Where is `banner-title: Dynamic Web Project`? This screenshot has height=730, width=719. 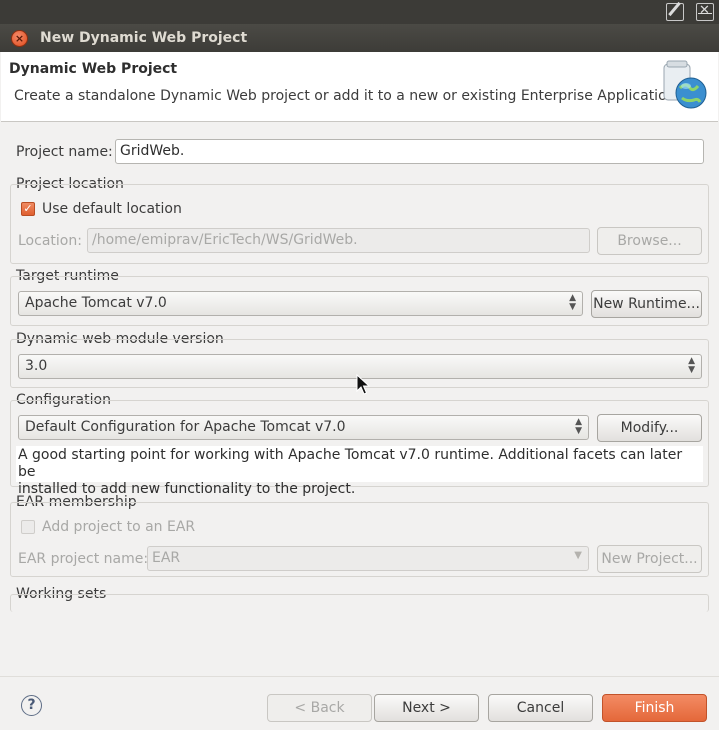
banner-title: Dynamic Web Project is located at coordinates (93, 69).